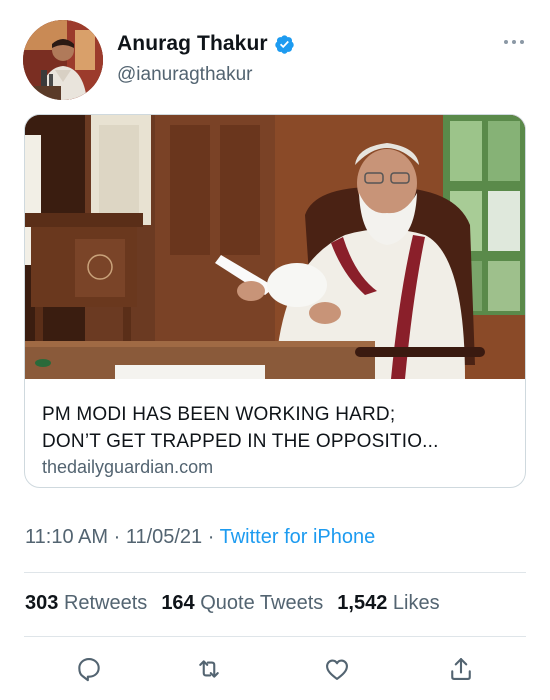  Describe the element at coordinates (416, 603) in the screenshot. I see `likes-label: Likes` at that location.